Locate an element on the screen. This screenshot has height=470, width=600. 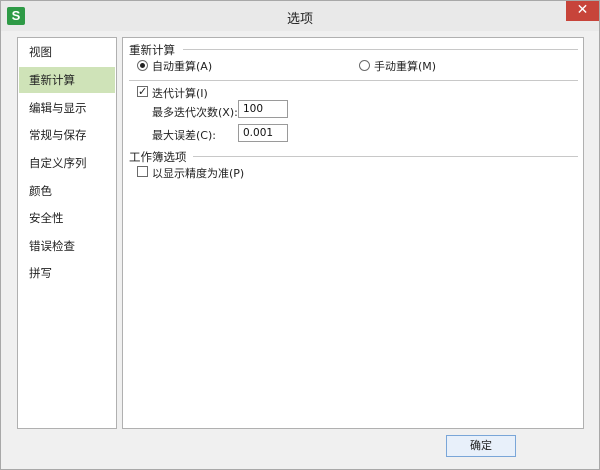
close-button: ✕ is located at coordinates (582, 11).